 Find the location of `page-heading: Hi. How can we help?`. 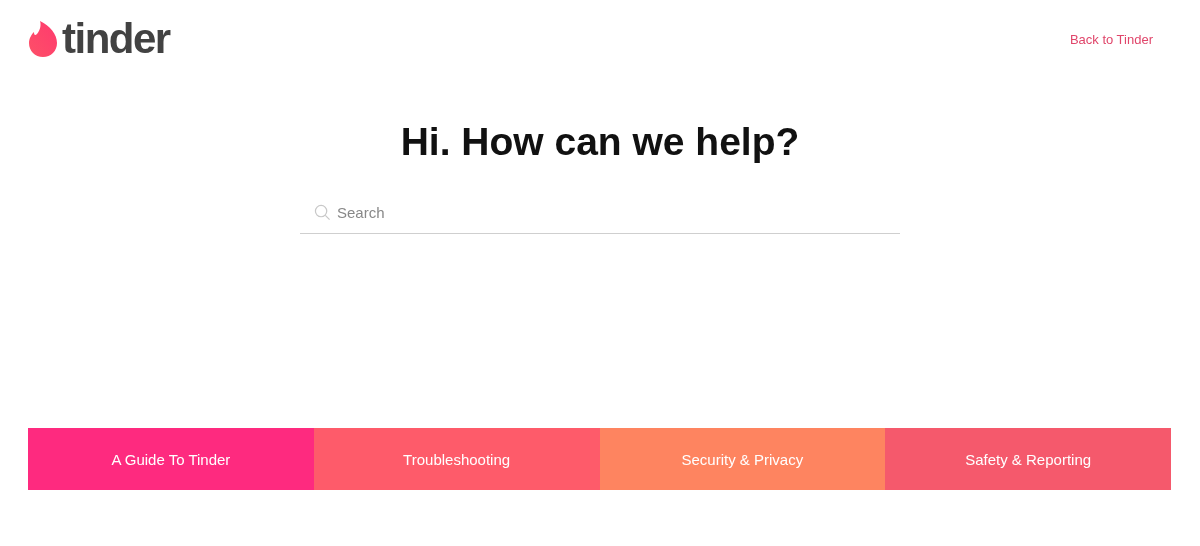

page-heading: Hi. How can we help? is located at coordinates (600, 142).